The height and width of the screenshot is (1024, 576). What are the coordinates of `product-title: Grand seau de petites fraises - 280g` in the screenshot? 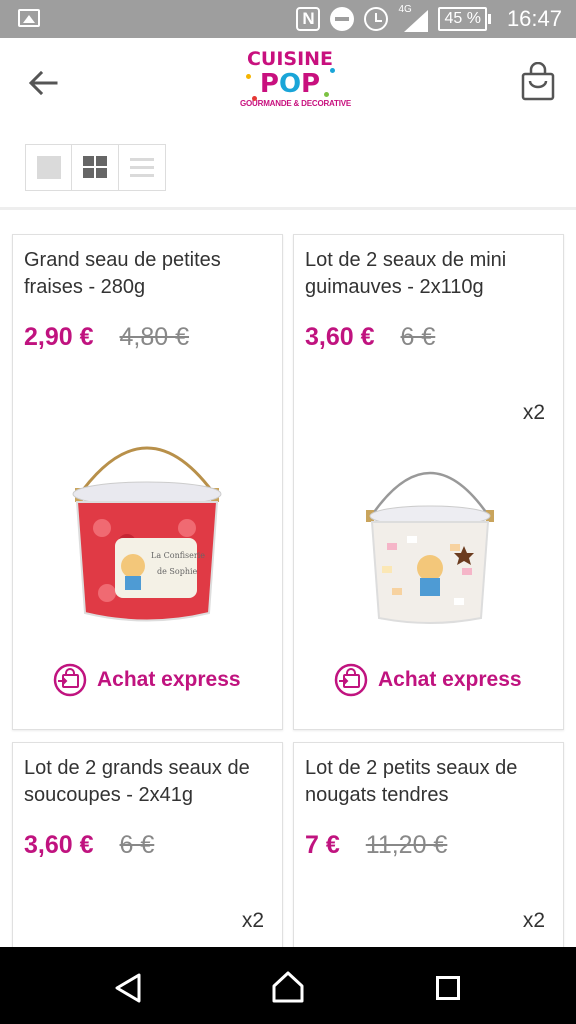 It's located at (149, 274).